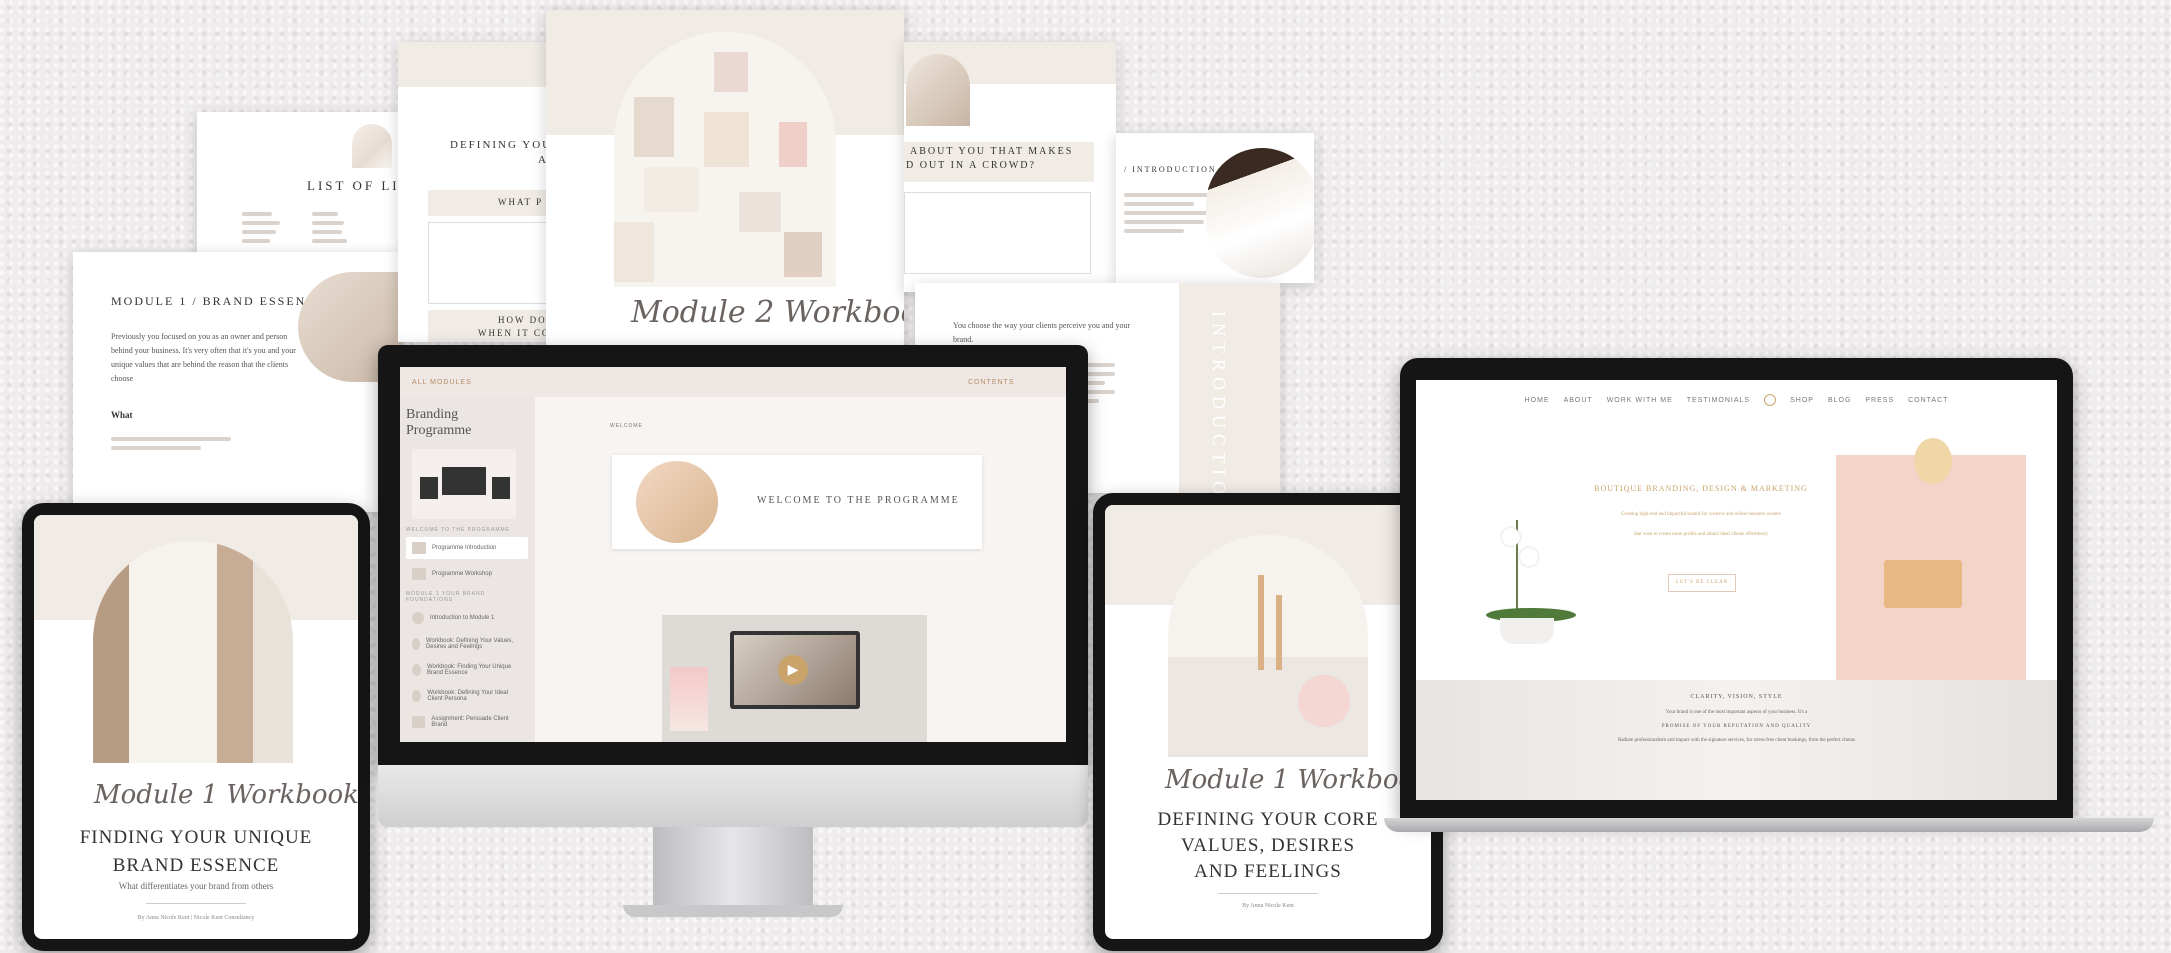 The width and height of the screenshot is (2171, 953). I want to click on nav-work-with-me: WORK WITH ME, so click(1640, 400).